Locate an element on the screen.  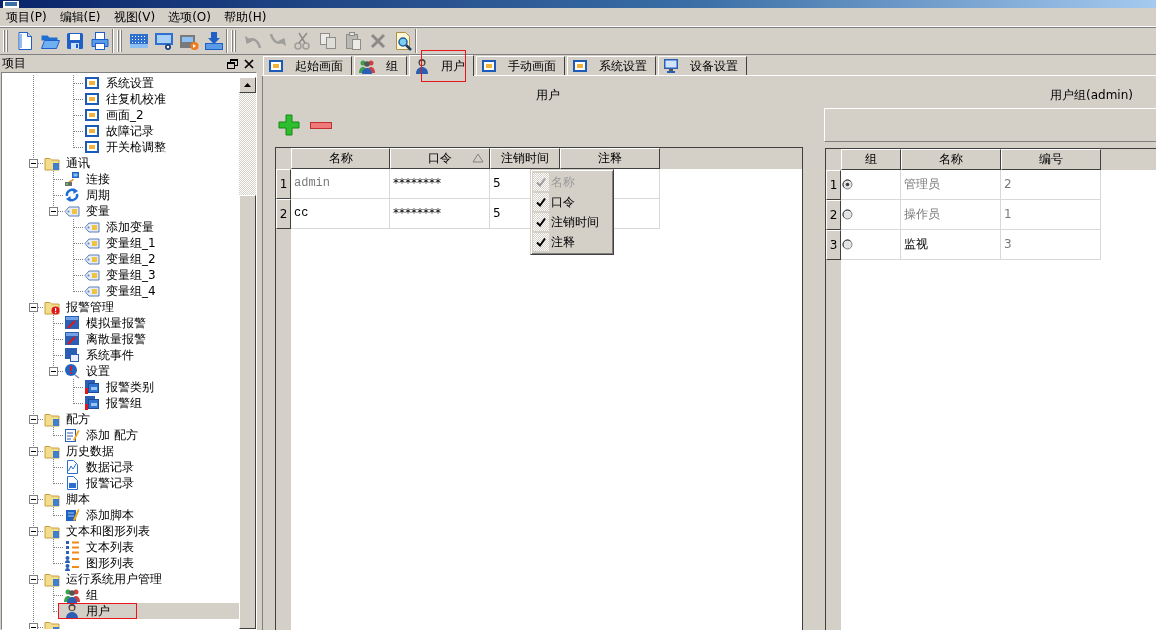
tree-item: 历史数据 is located at coordinates (77, 451).